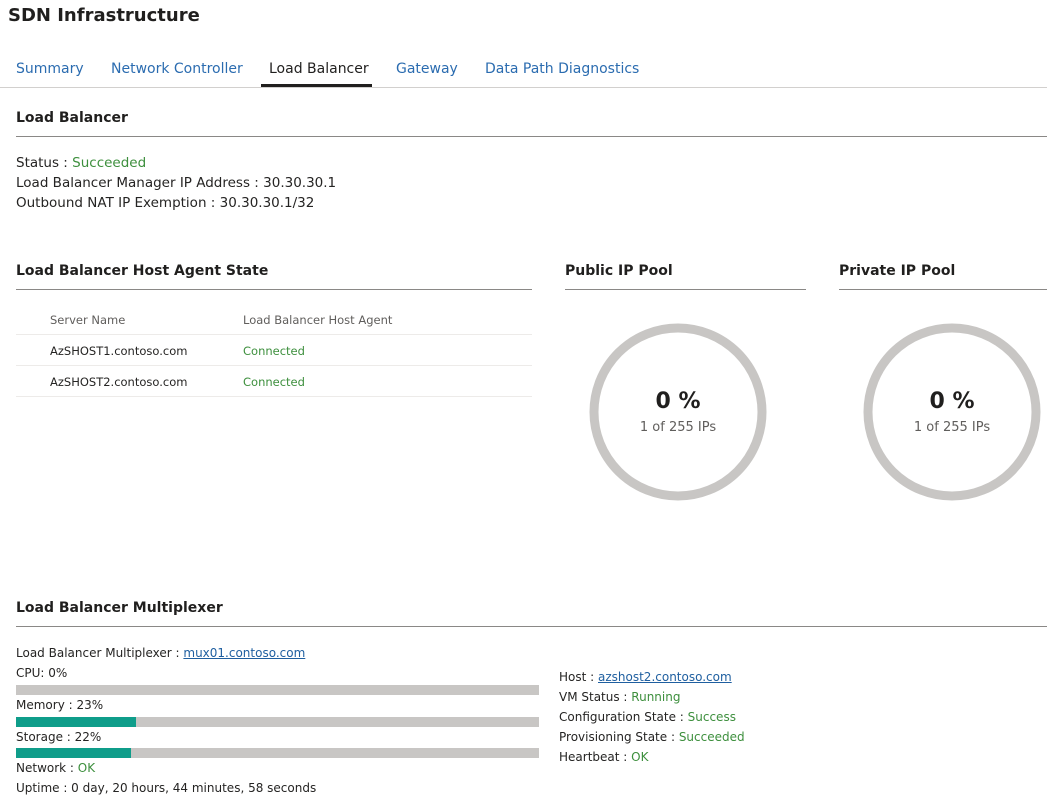 The height and width of the screenshot is (803, 1047). Describe the element at coordinates (952, 401) in the screenshot. I see `private-ip-pool-percent: 0 %` at that location.